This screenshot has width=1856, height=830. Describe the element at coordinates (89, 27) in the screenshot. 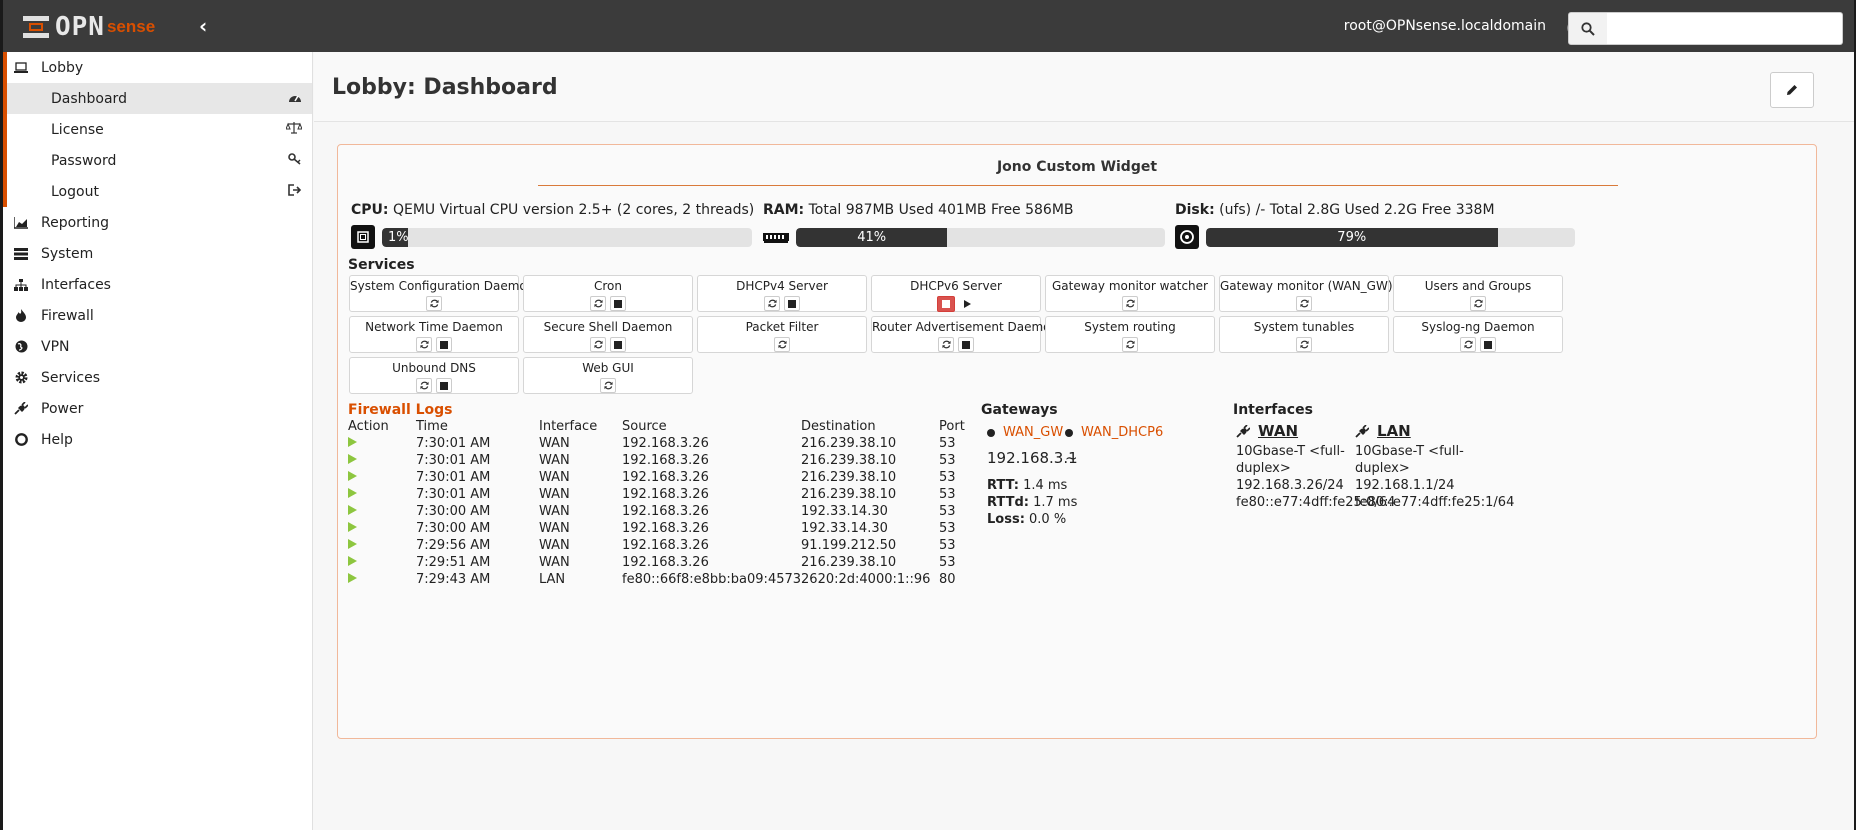

I see `opnsense-logo: OPN sense` at that location.